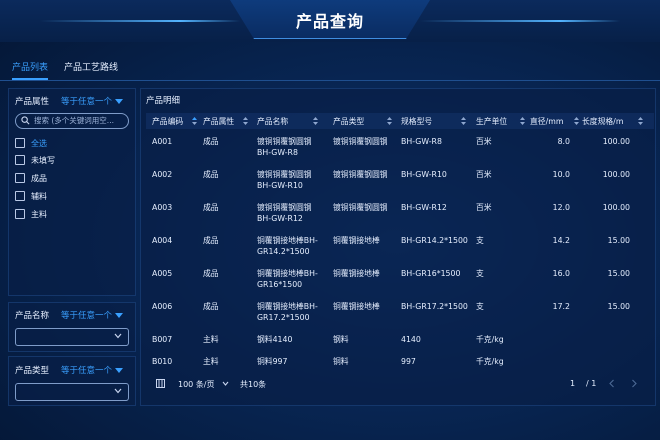  I want to click on total-count: 共10条, so click(253, 384).